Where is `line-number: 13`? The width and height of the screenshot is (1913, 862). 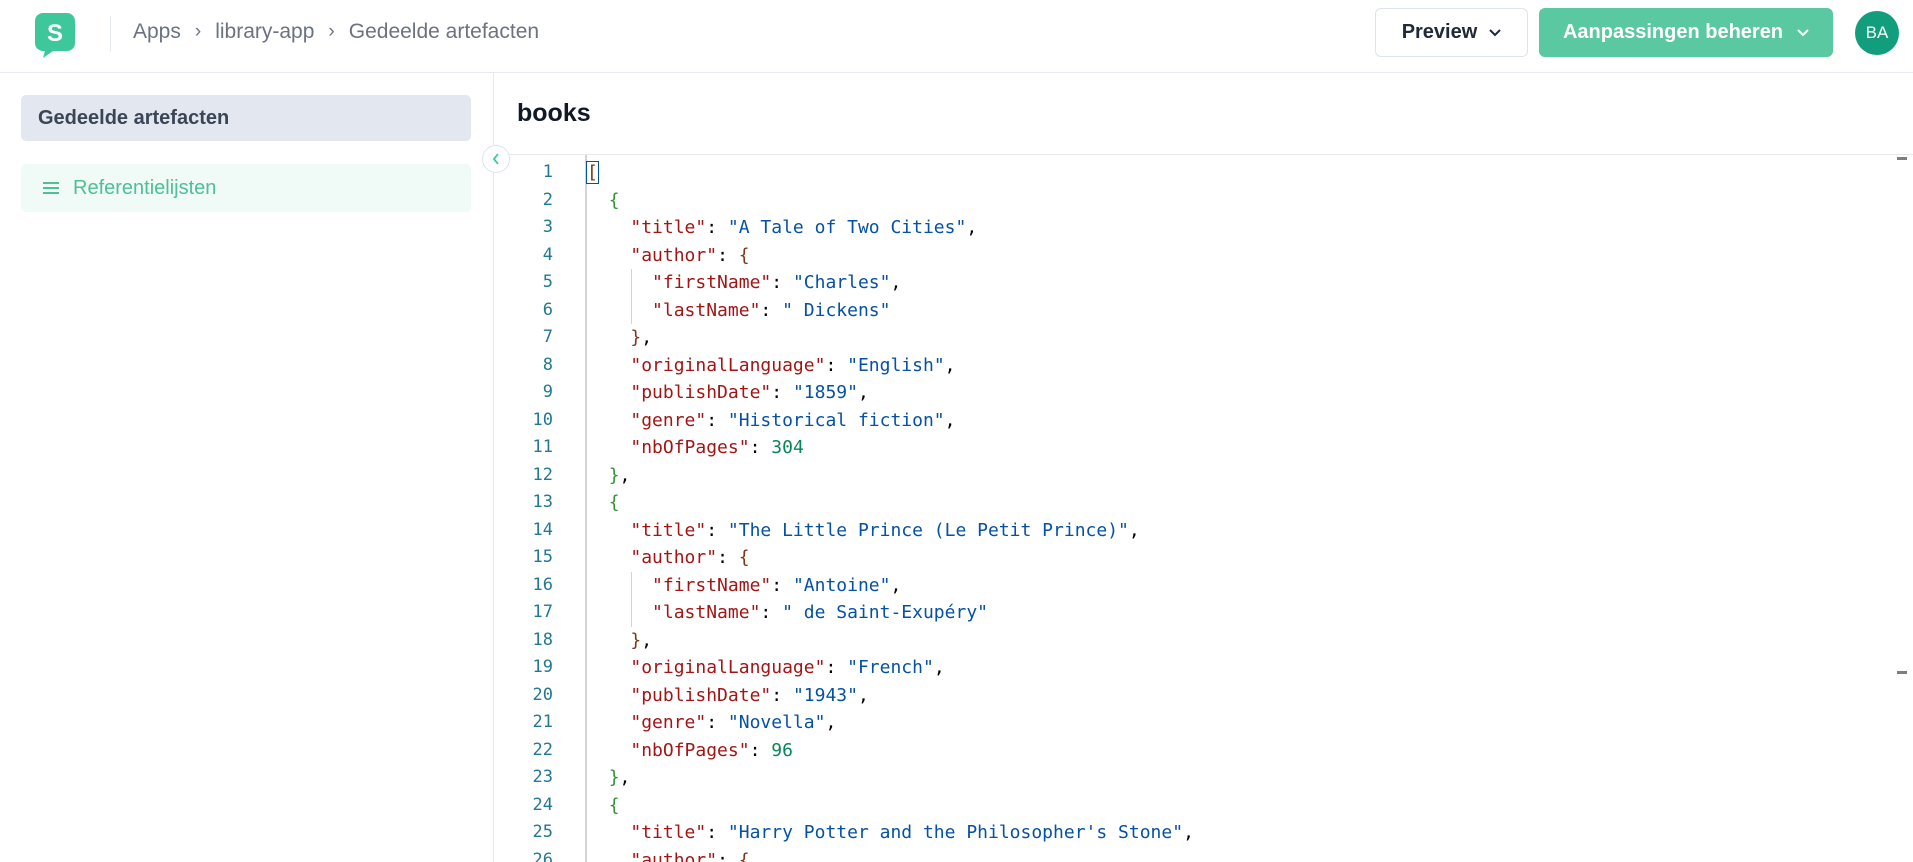 line-number: 13 is located at coordinates (542, 502).